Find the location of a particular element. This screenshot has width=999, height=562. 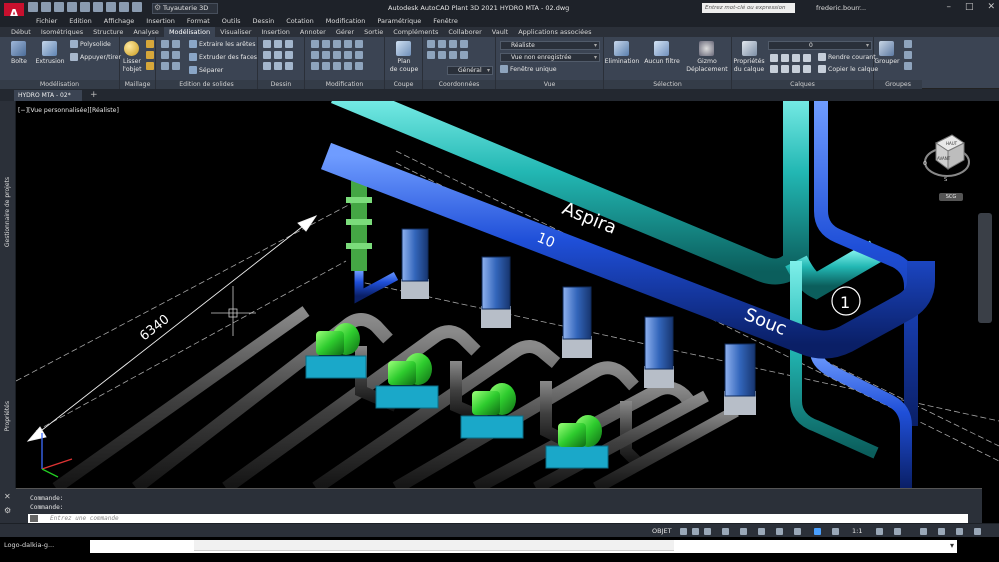

panel-title-vue: Vue is located at coordinates (549, 84).